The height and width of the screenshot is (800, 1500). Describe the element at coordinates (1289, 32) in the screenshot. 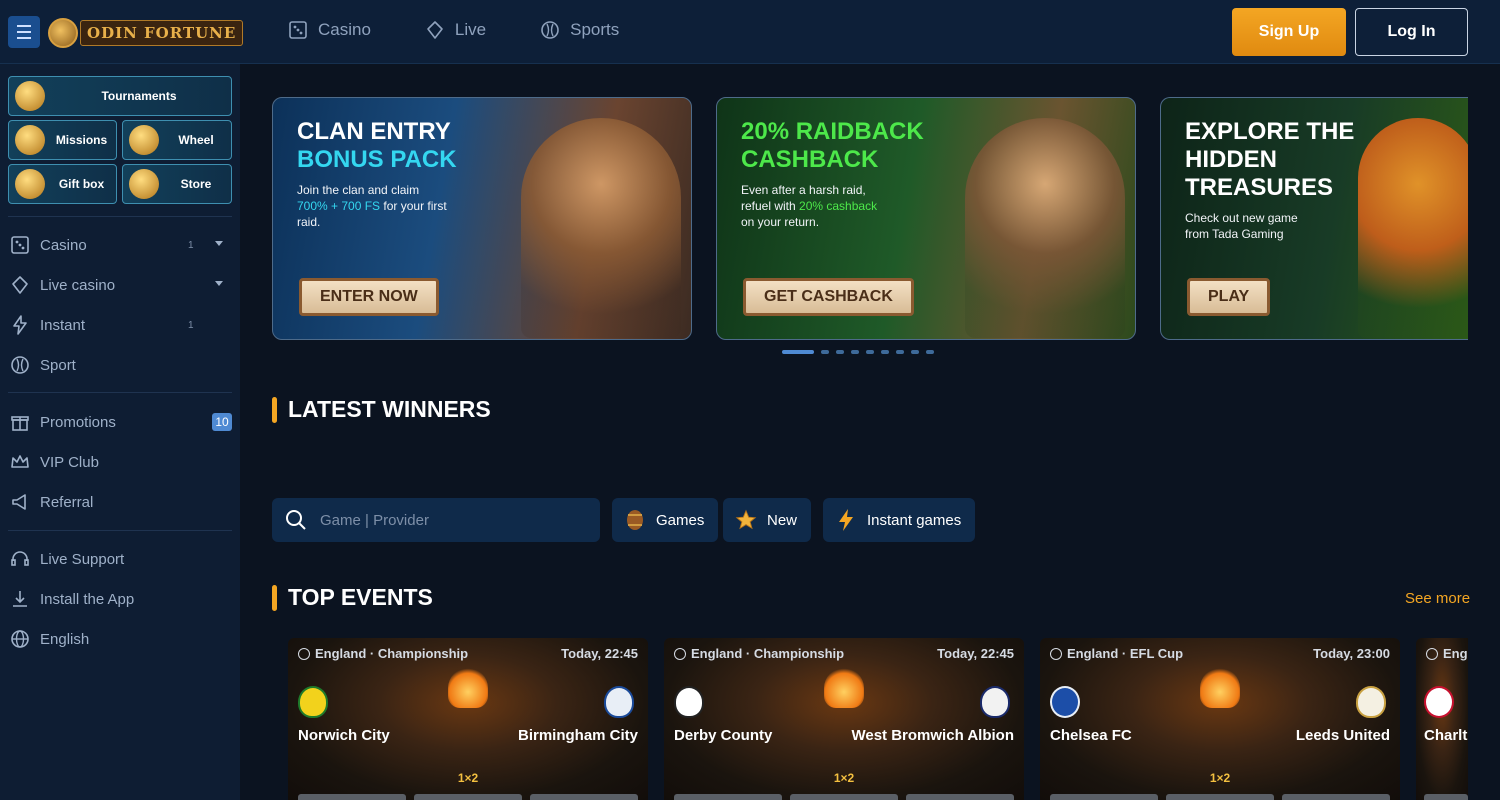

I see `sign-up-button: Sign Up` at that location.